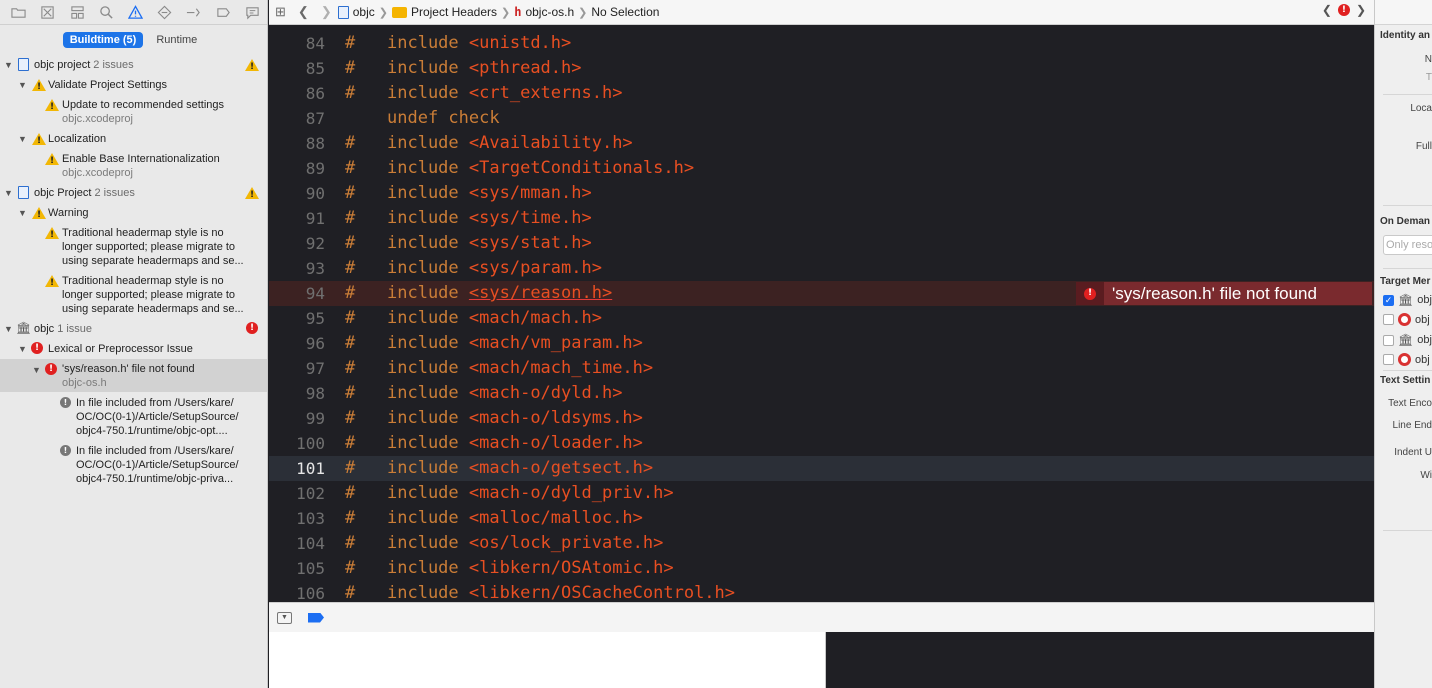 The height and width of the screenshot is (688, 1432). I want to click on code-line: 104 # include <os/lock_private.h>, so click(821, 543).